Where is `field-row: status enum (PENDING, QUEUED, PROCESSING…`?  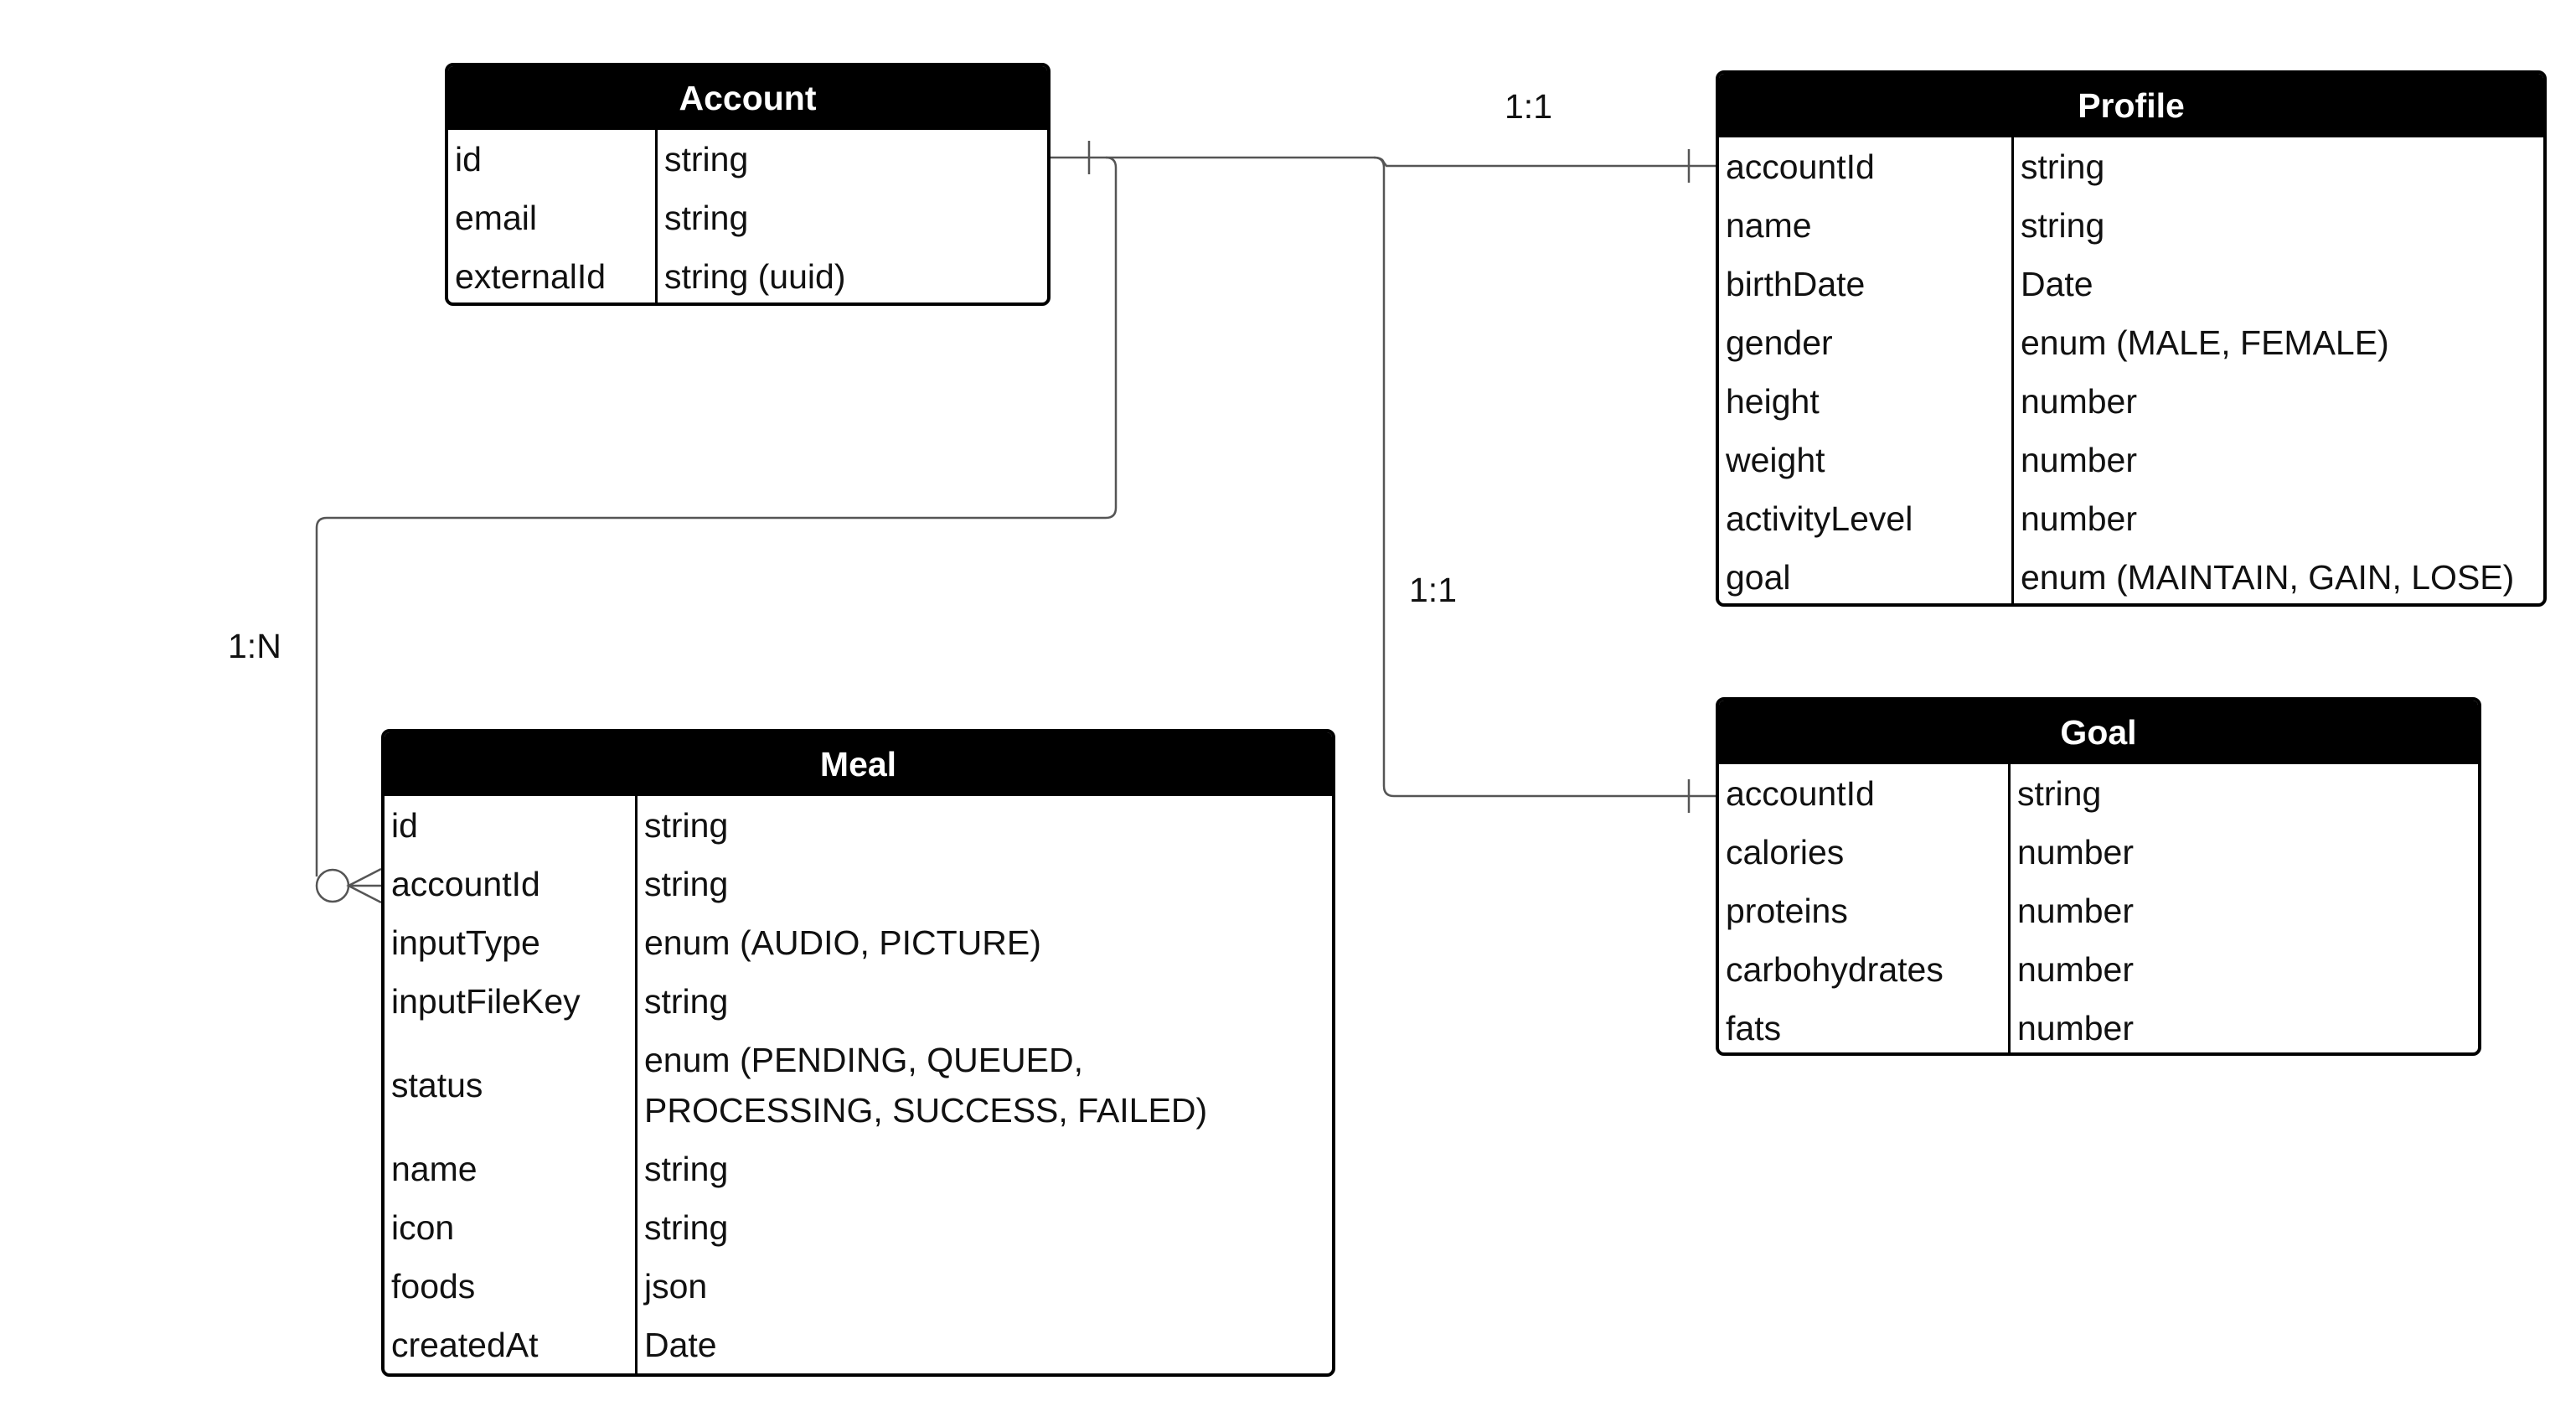 field-row: status enum (PENDING, QUEUED, PROCESSING… is located at coordinates (858, 1086).